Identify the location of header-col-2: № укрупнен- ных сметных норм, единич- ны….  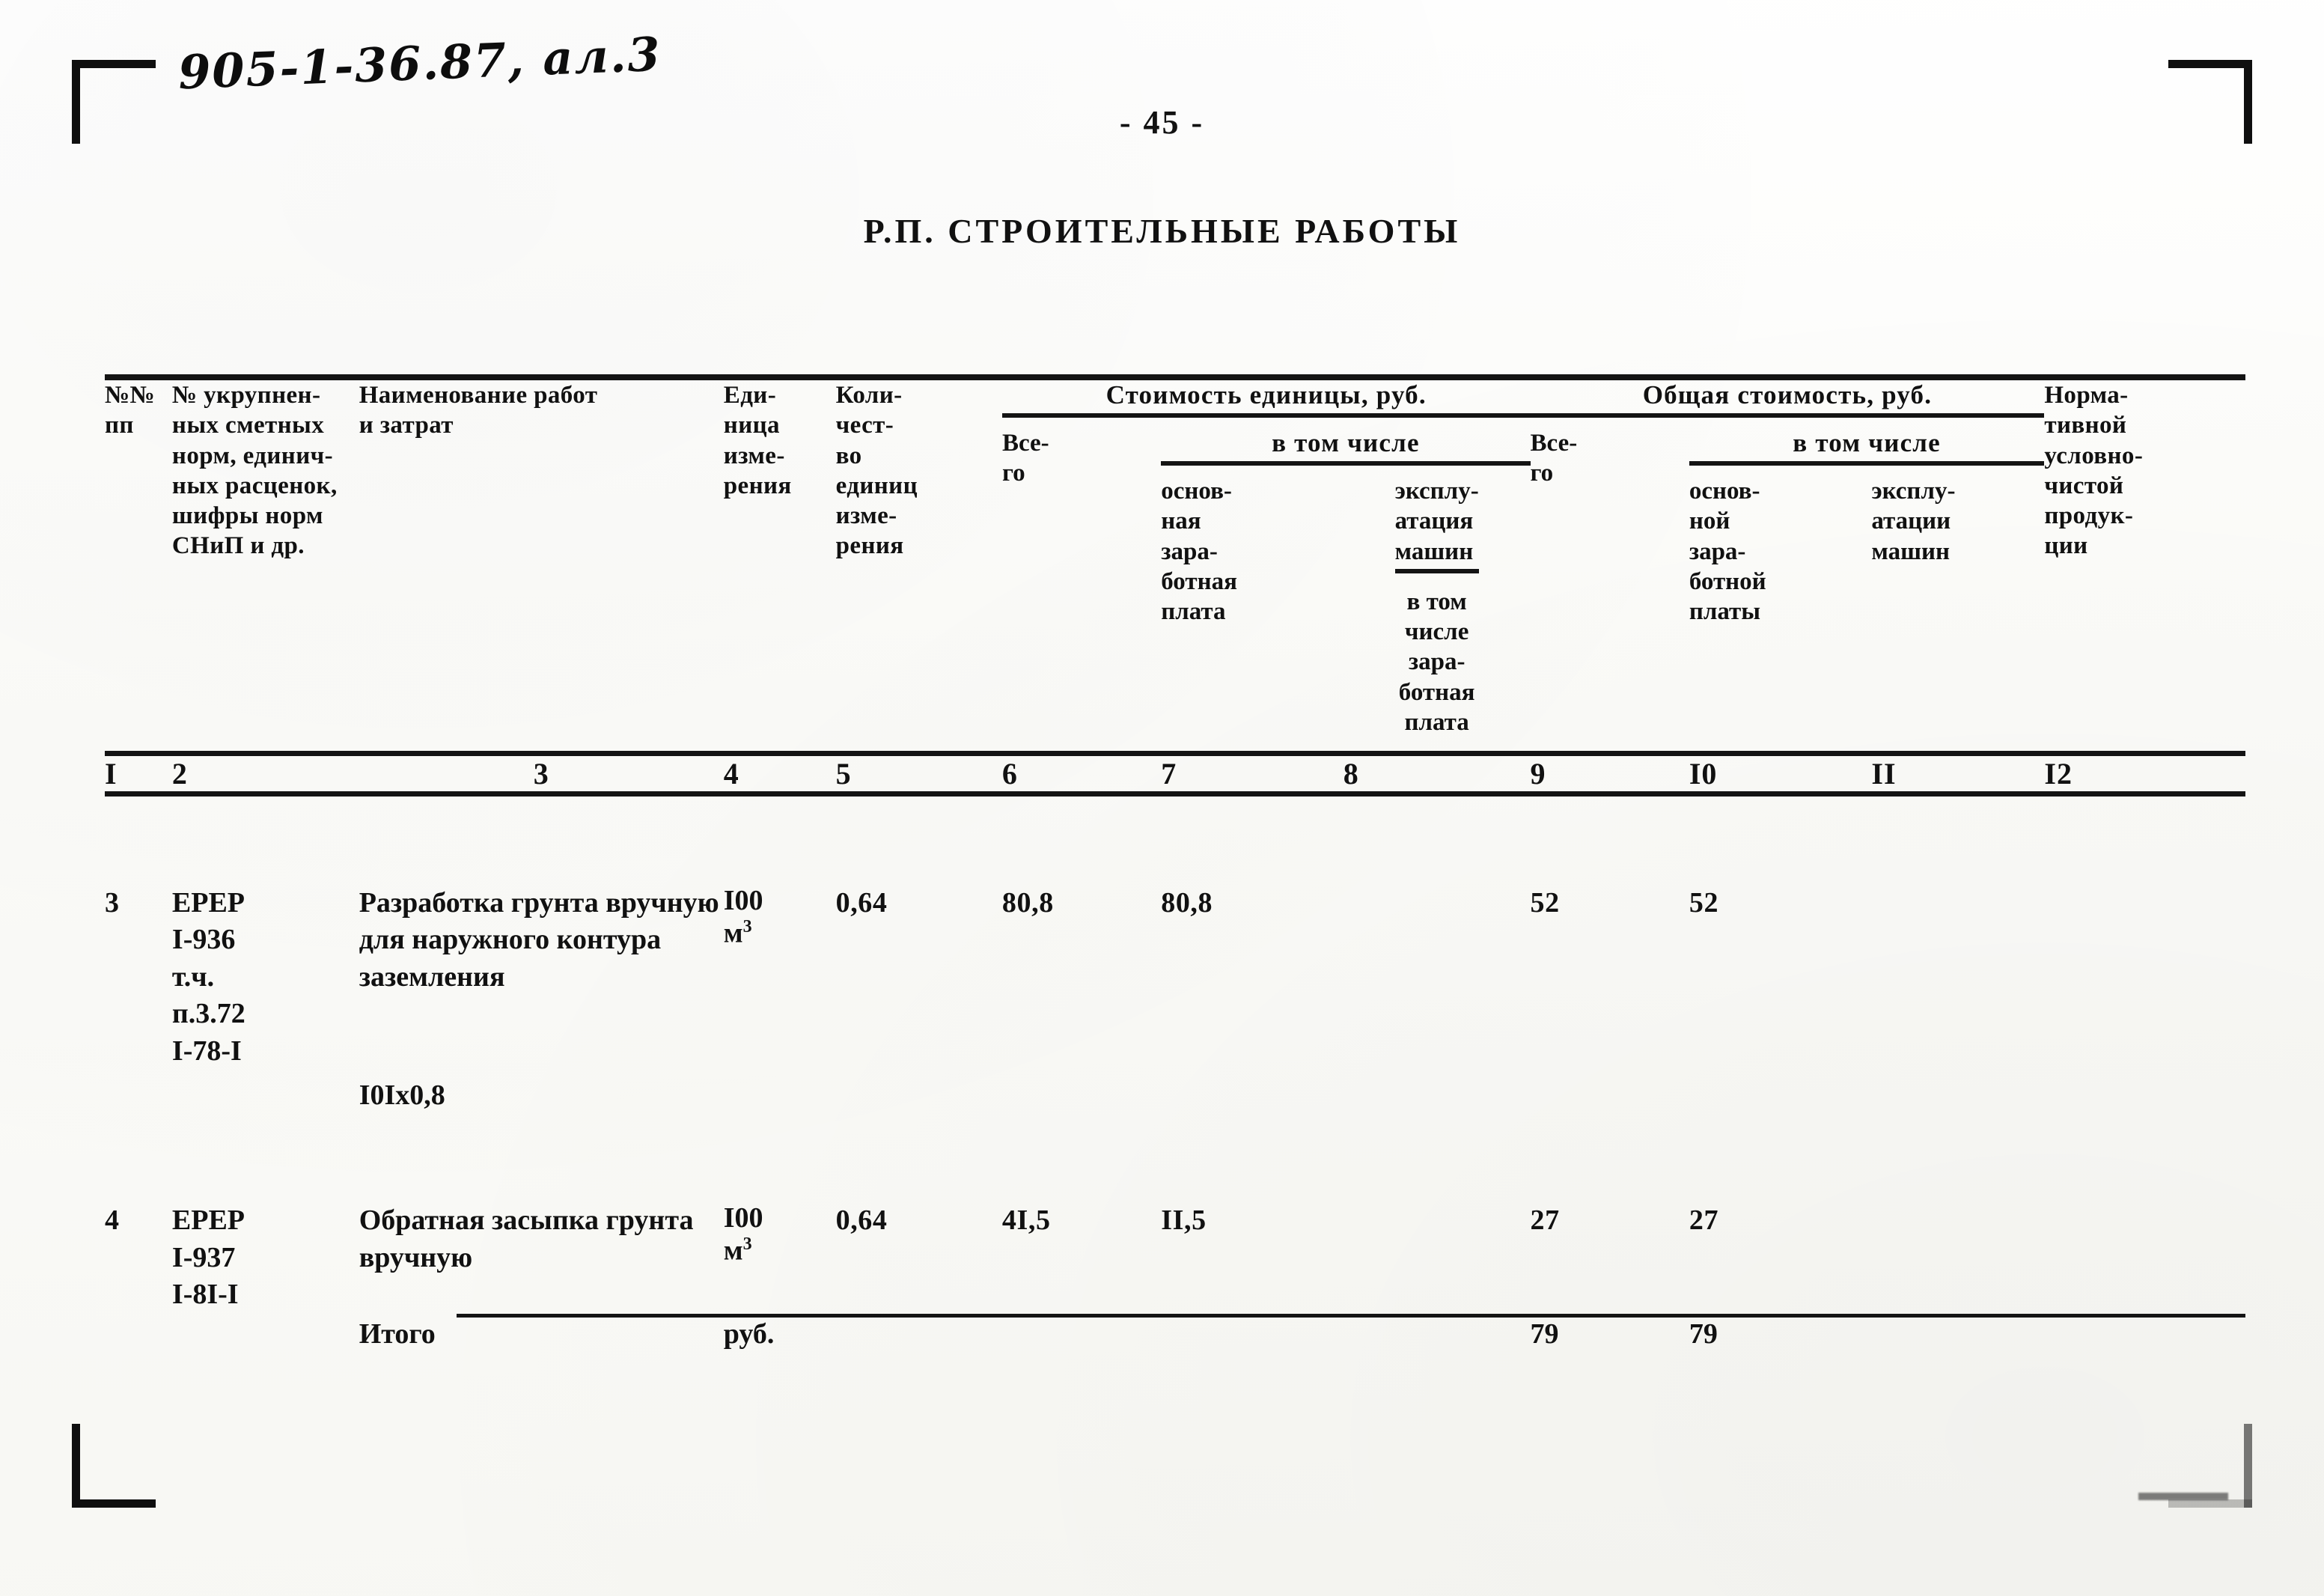
(255, 471).